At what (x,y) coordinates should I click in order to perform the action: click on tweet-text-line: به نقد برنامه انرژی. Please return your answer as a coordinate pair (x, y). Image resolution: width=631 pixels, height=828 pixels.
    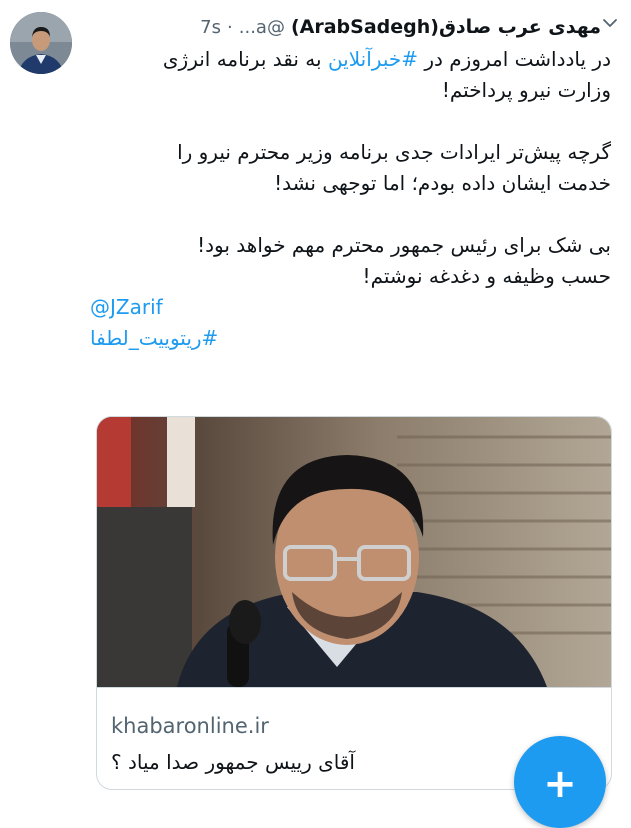
    Looking at the image, I should click on (245, 59).